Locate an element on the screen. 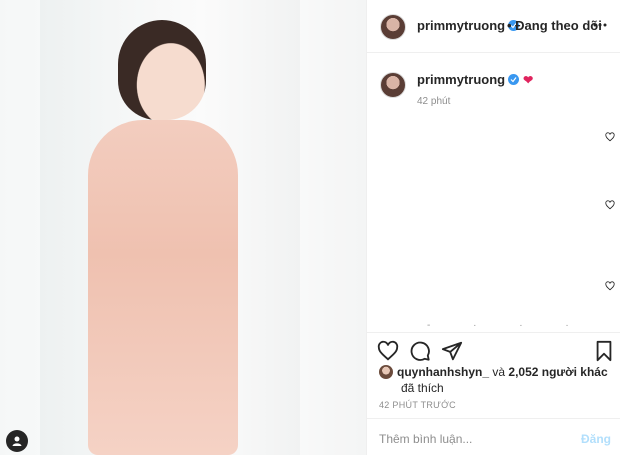  caption-username: primmytruong ❤ is located at coordinates (475, 79).